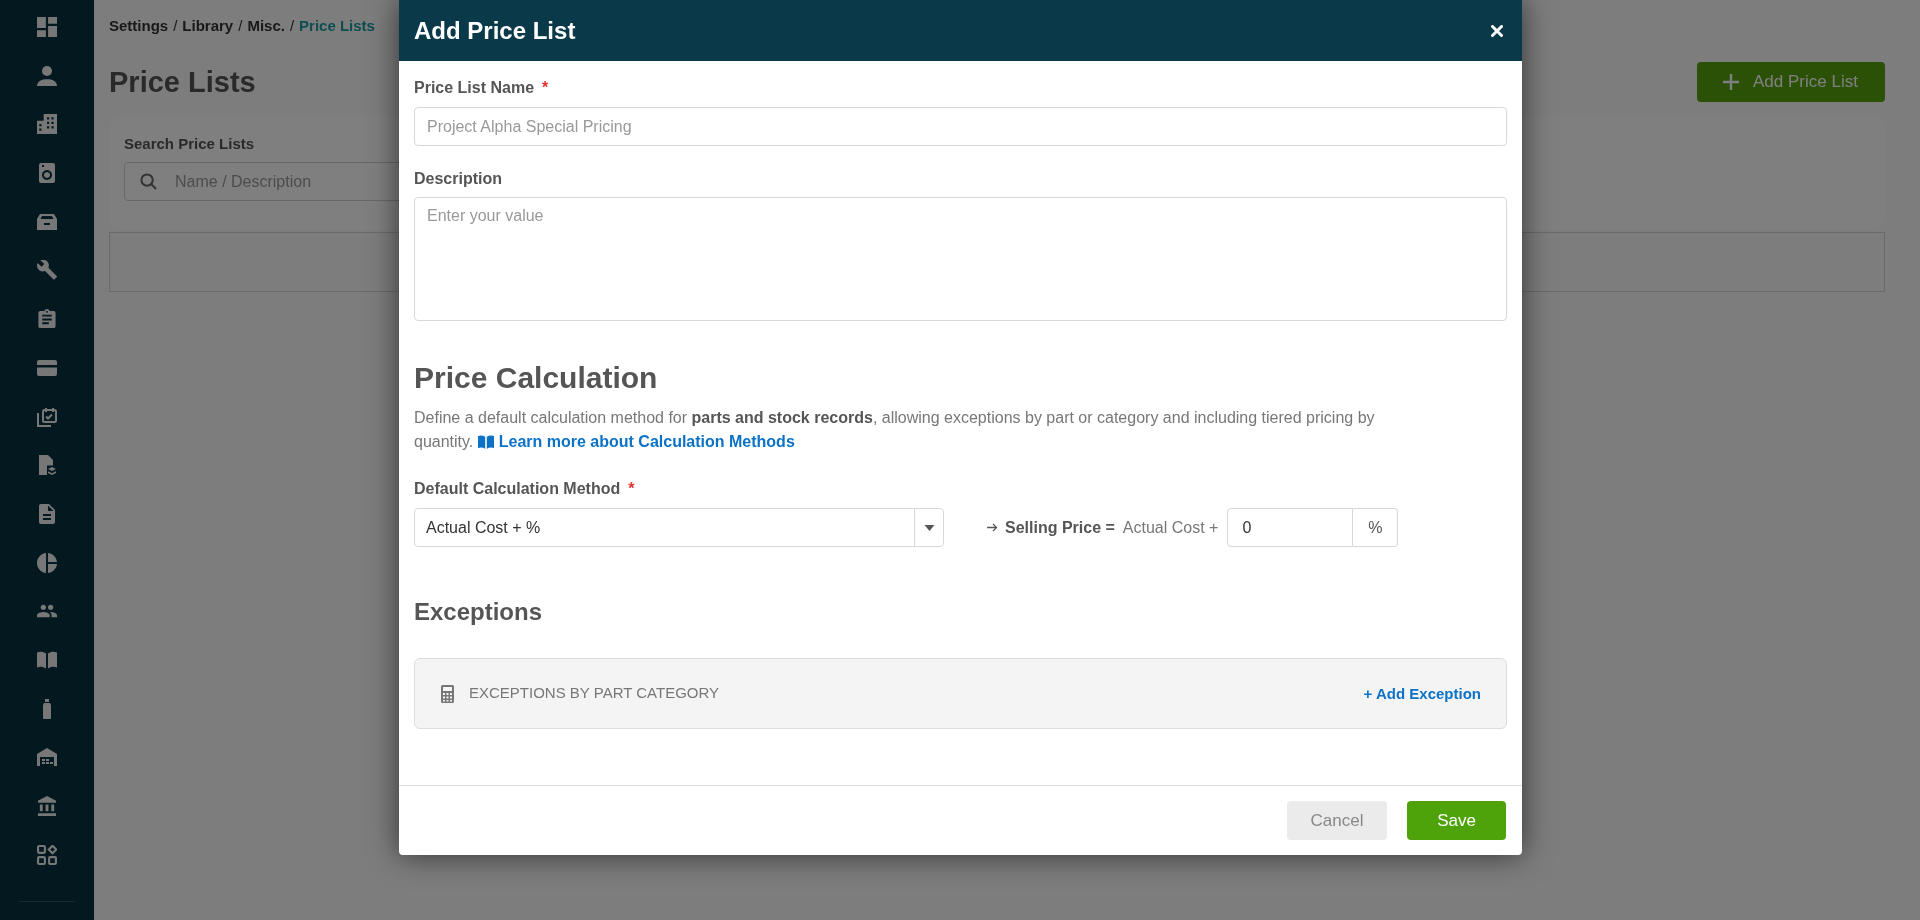 Image resolution: width=1920 pixels, height=920 pixels. Describe the element at coordinates (960, 259) in the screenshot. I see `description-field: Enter your value` at that location.